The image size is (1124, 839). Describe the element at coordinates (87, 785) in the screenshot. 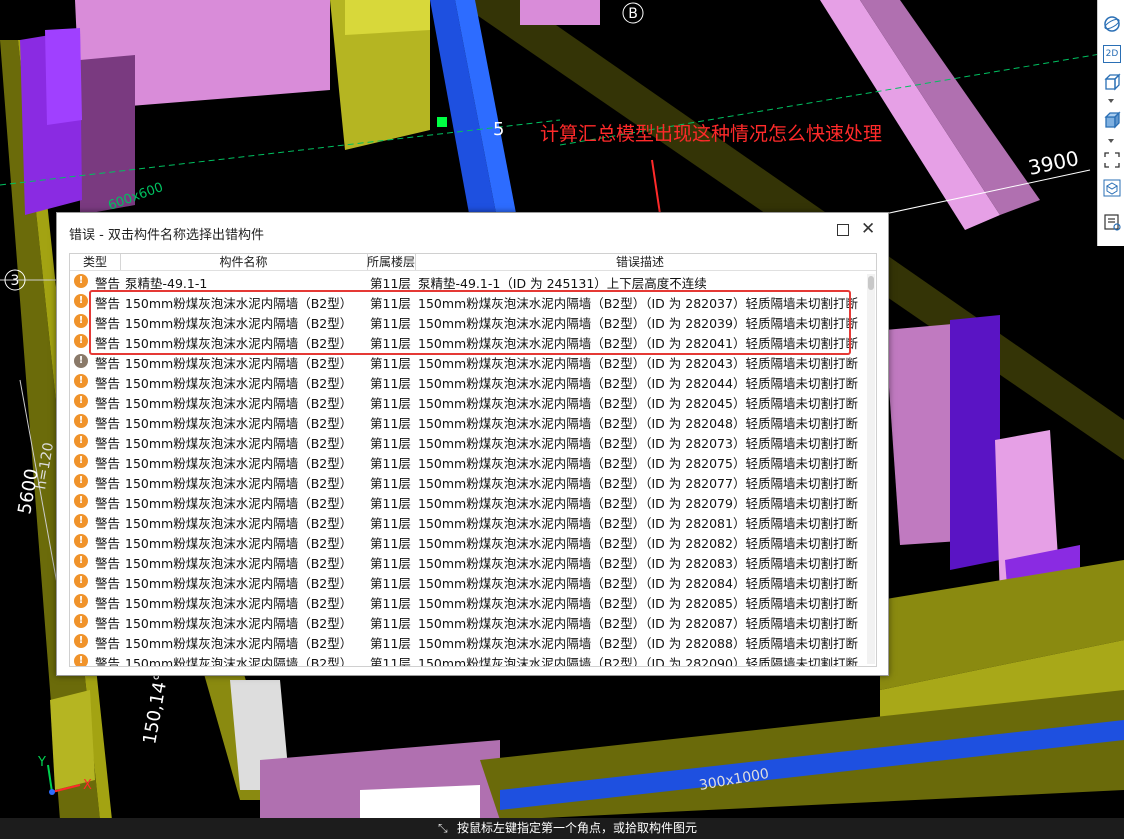

I see `axis-x-label: X` at that location.